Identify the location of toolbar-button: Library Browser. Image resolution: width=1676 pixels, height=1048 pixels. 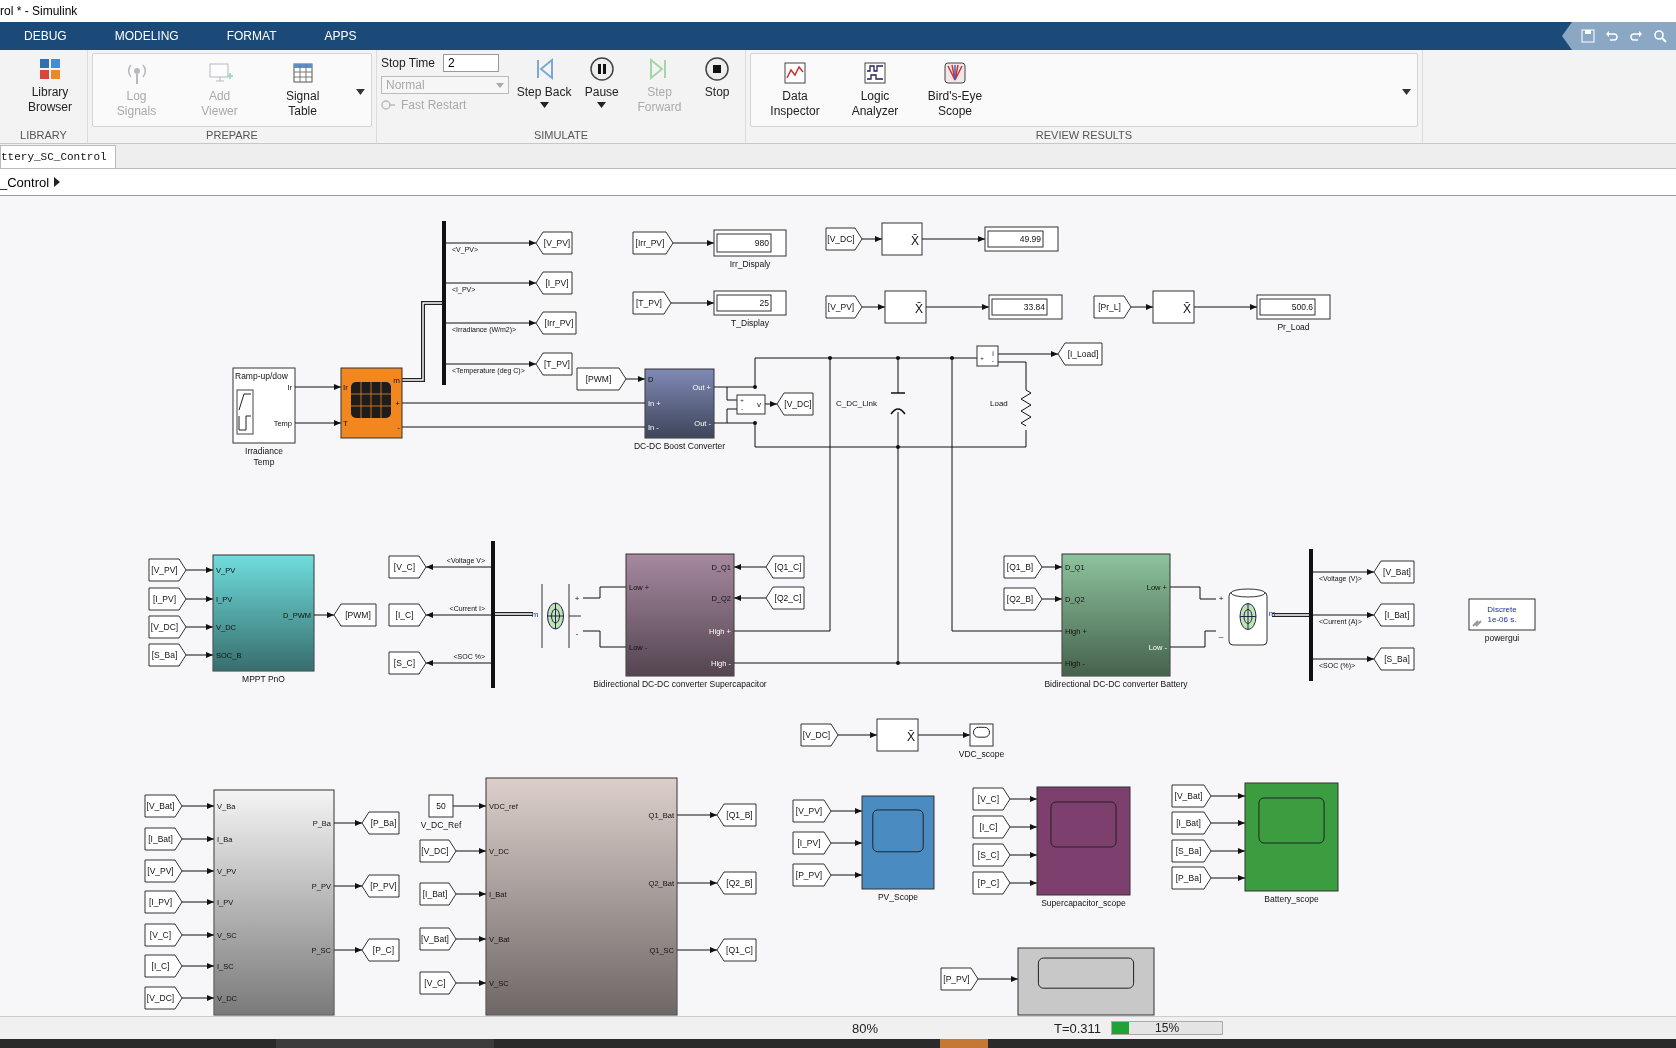
(50, 84).